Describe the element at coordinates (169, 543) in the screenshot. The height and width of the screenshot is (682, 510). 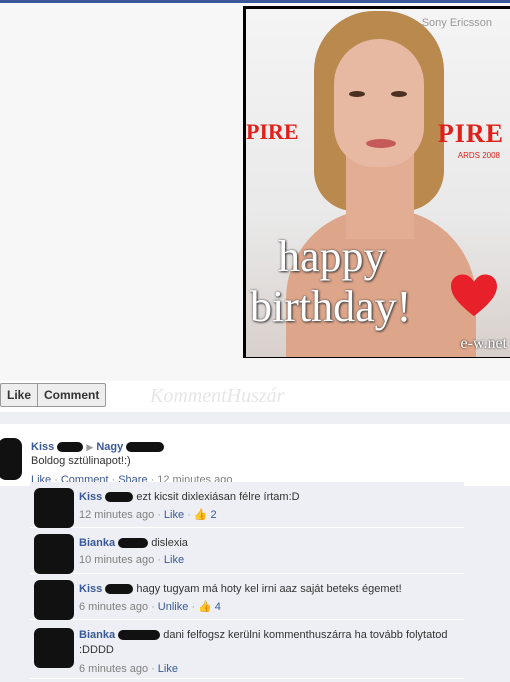
I see `comment-text: dislexia` at that location.